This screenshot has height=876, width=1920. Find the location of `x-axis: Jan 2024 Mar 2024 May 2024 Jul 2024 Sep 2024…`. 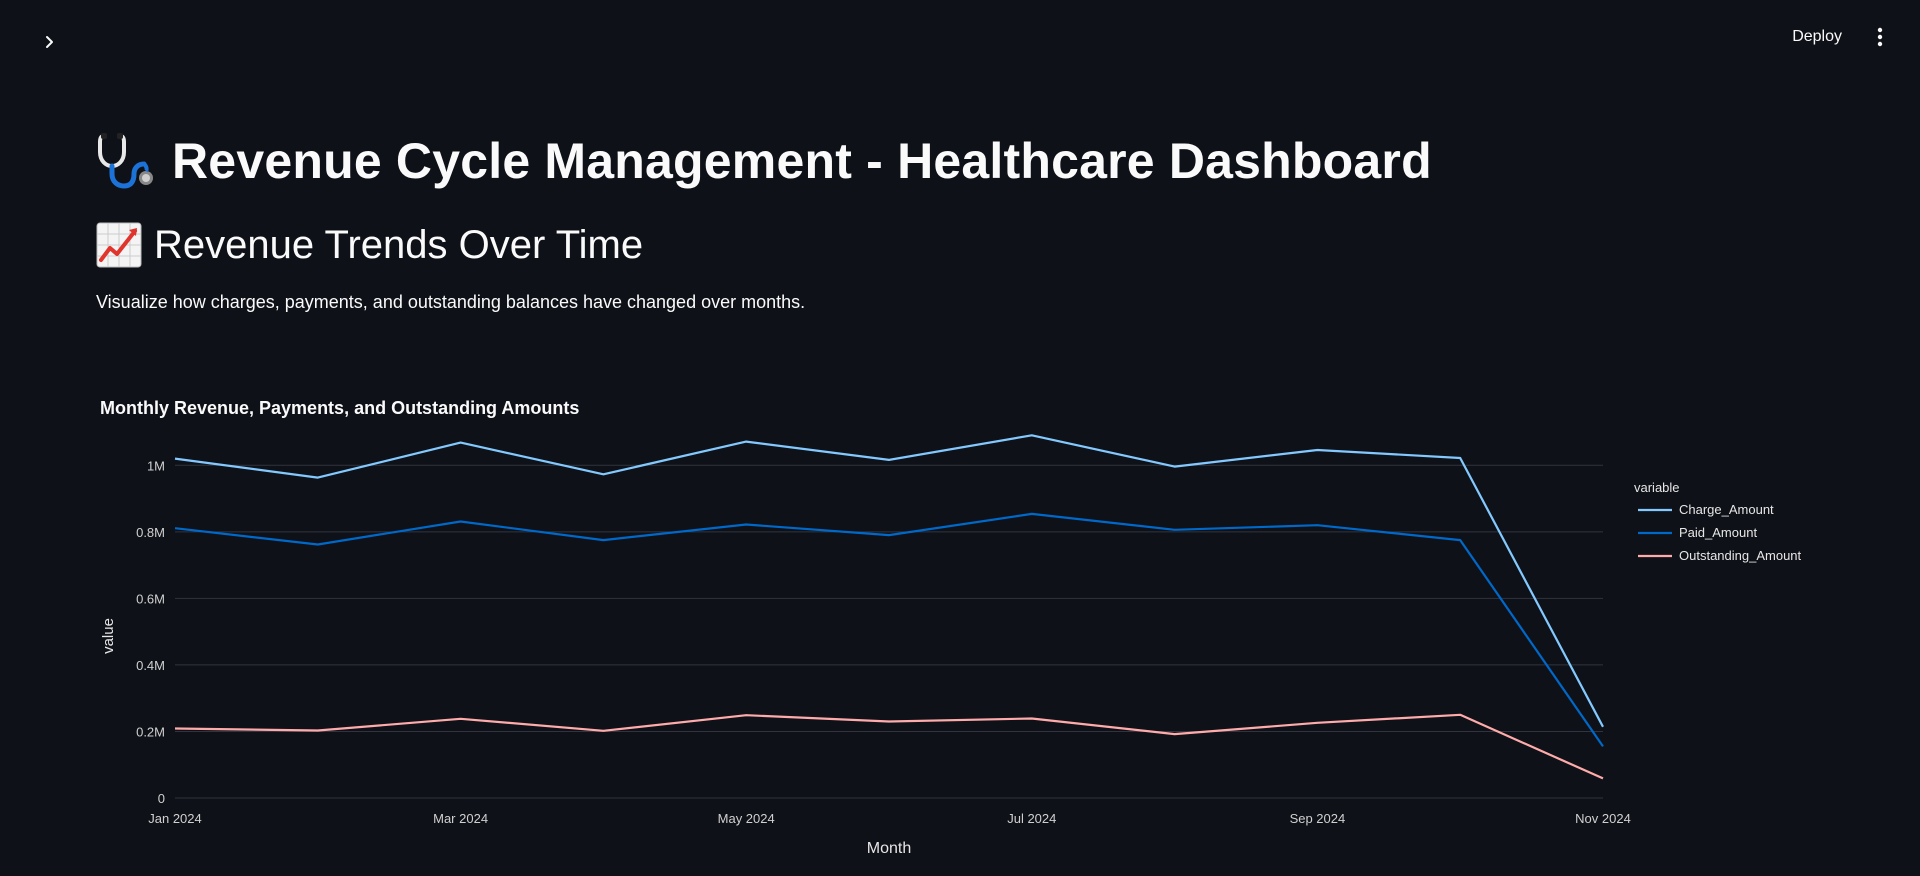

x-axis: Jan 2024 Mar 2024 May 2024 Jul 2024 Sep 2024… is located at coordinates (889, 818).